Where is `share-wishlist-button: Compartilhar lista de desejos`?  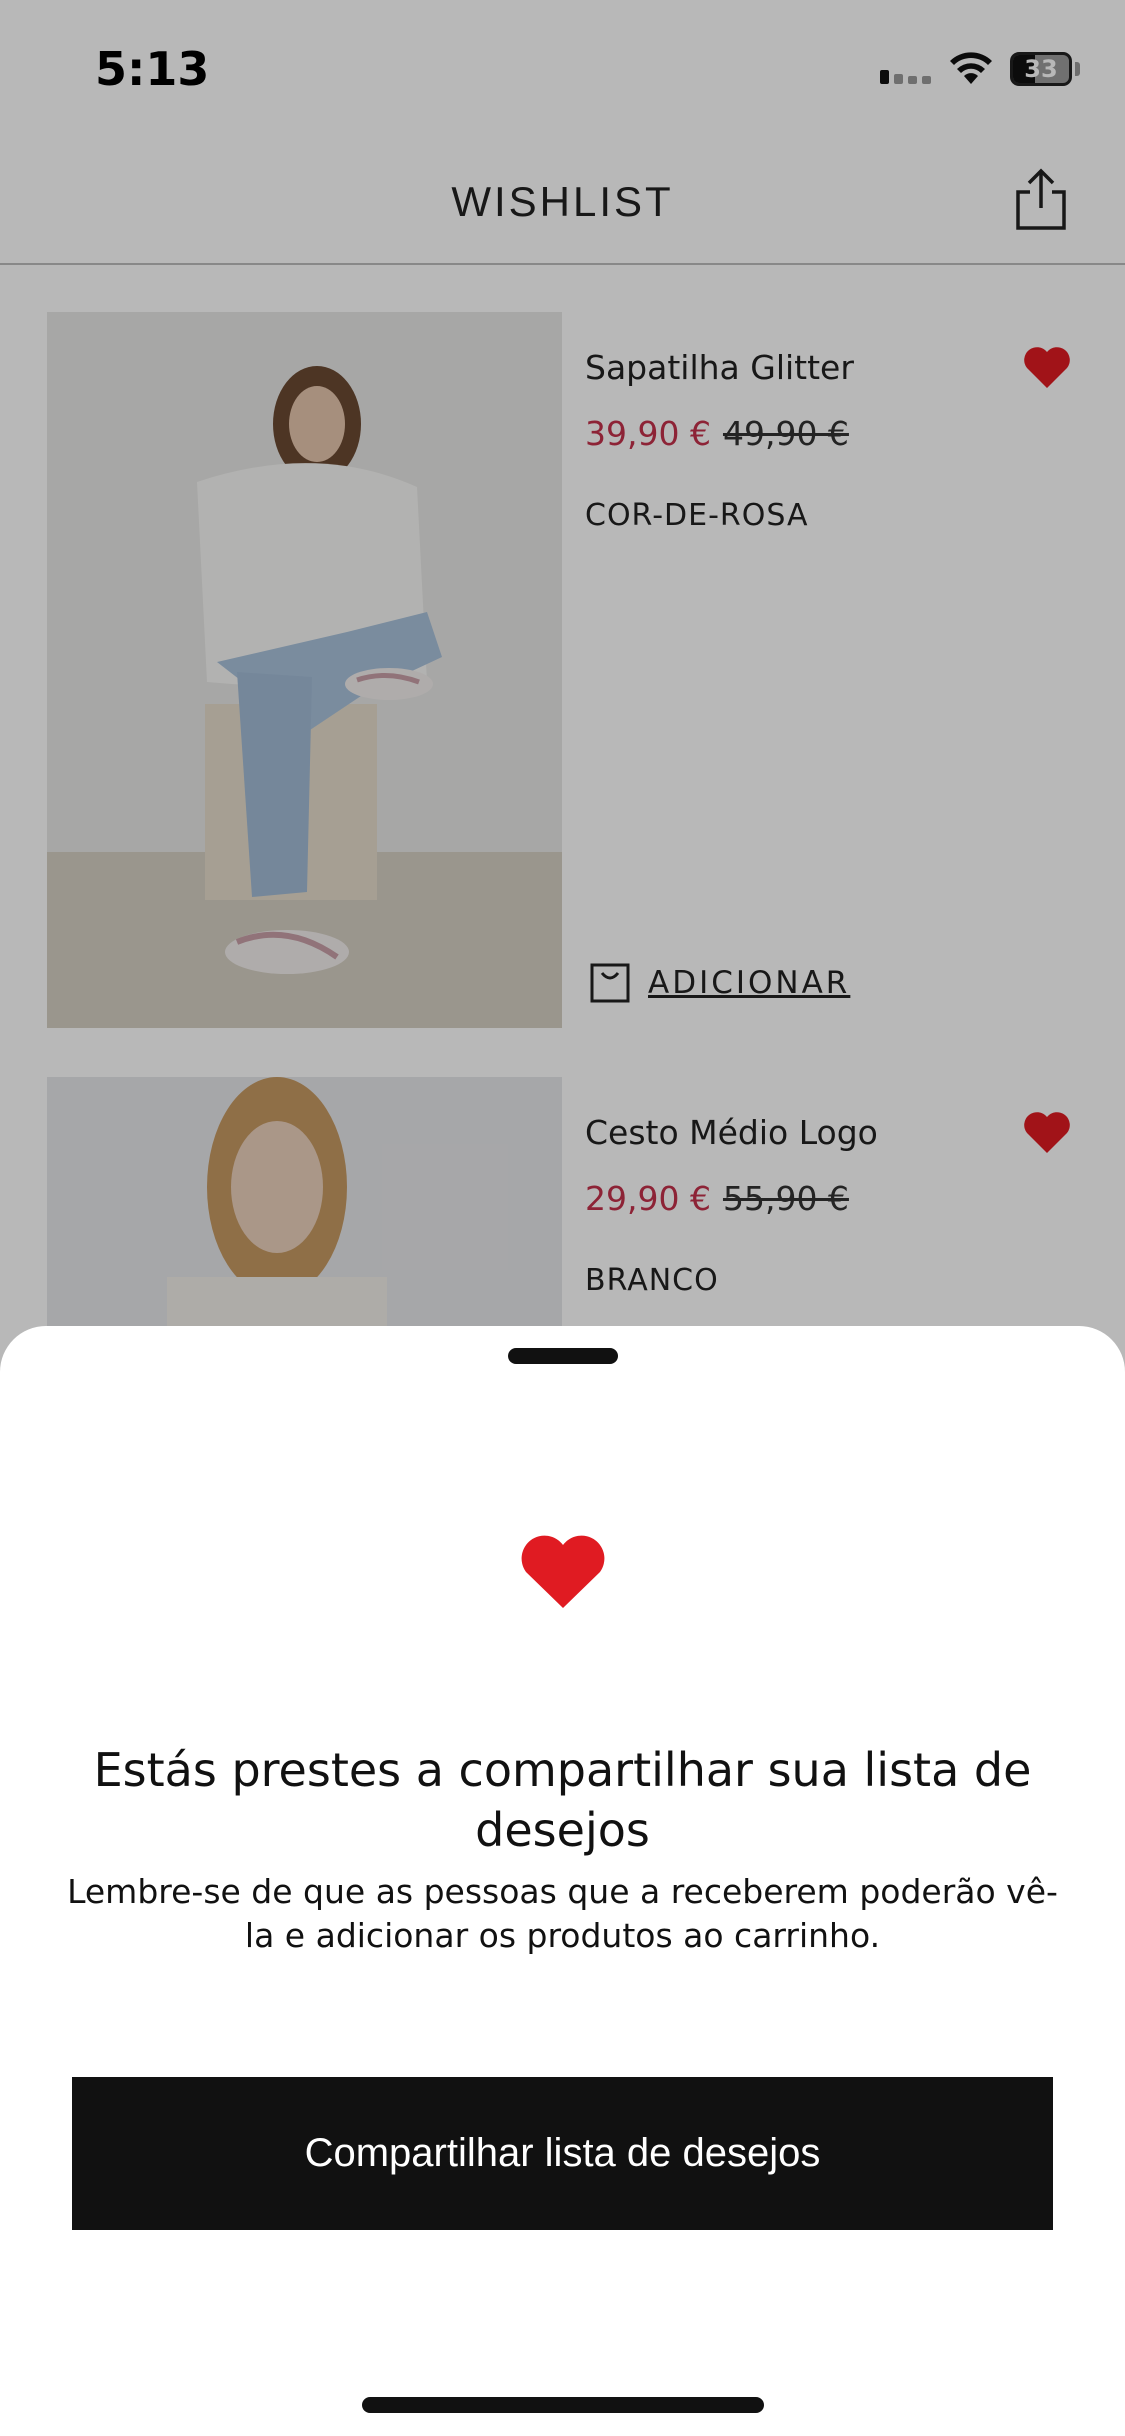
share-wishlist-button: Compartilhar lista de desejos is located at coordinates (562, 2153).